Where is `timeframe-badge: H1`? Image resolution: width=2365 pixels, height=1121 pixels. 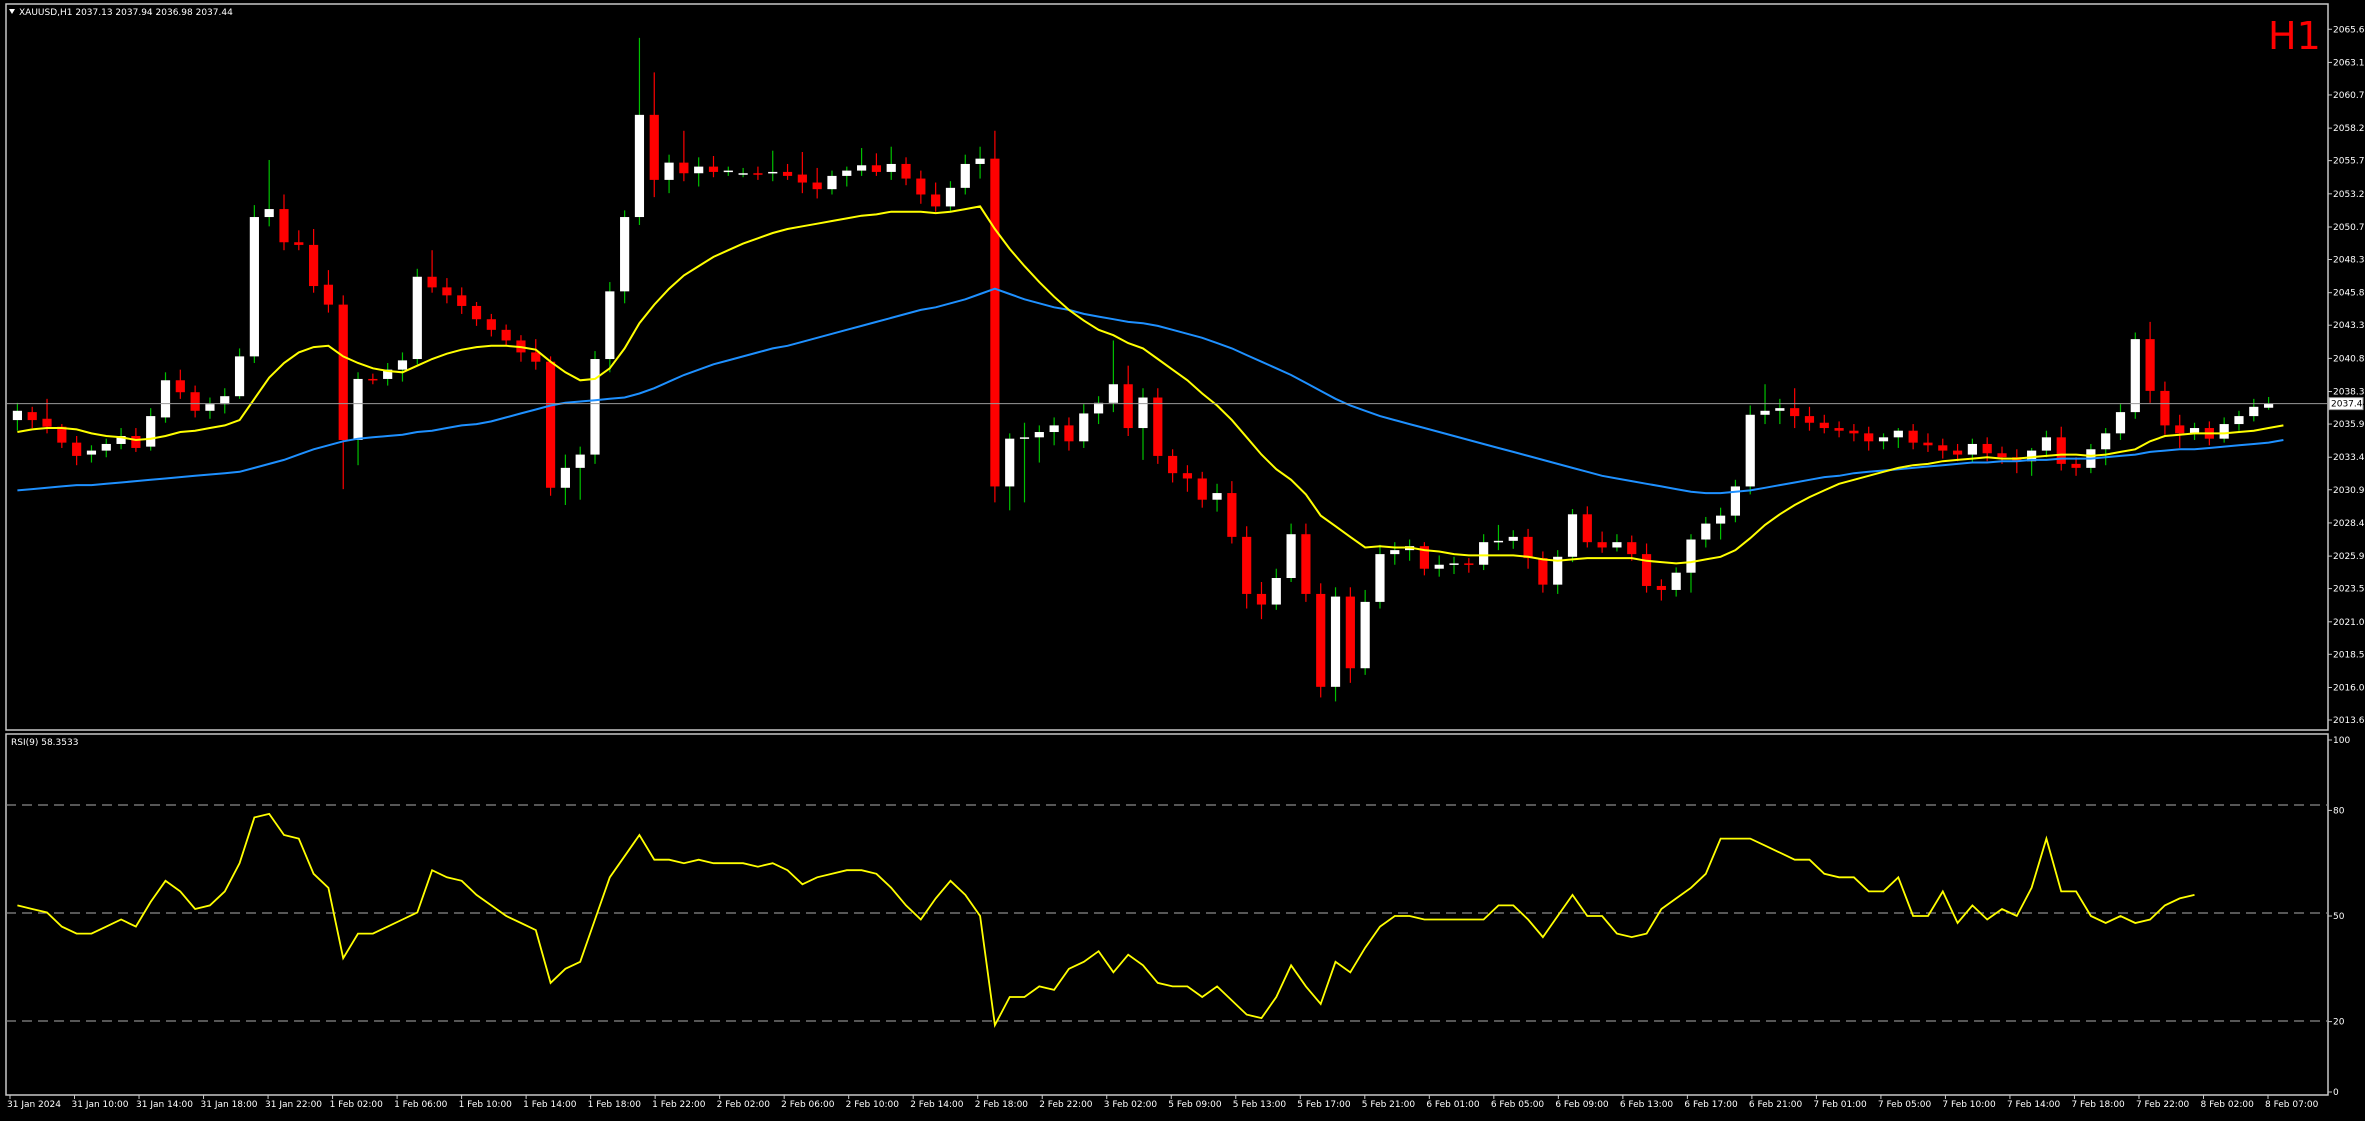
timeframe-badge: H1 is located at coordinates (2294, 36).